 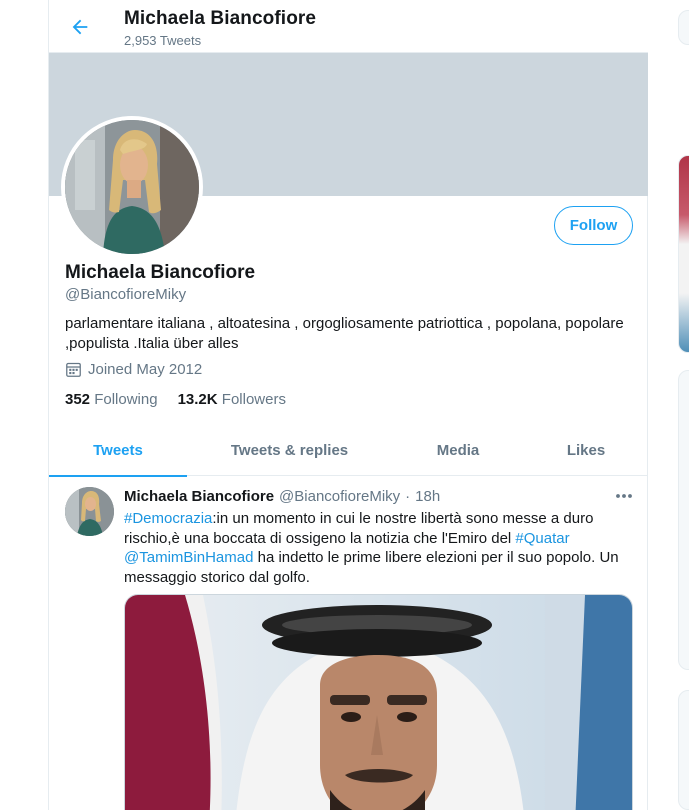 I want to click on more-horizontal-icon, so click(x=624, y=496).